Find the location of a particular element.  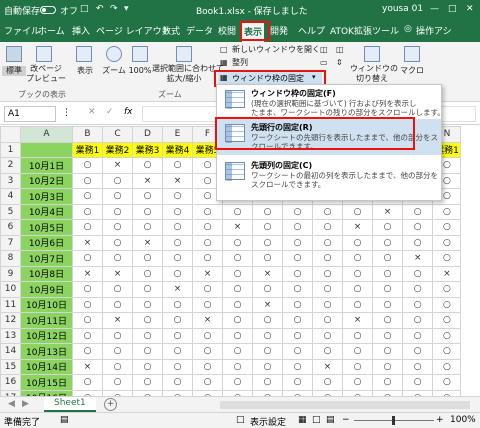

tab-help: ヘルプ is located at coordinates (311, 30).